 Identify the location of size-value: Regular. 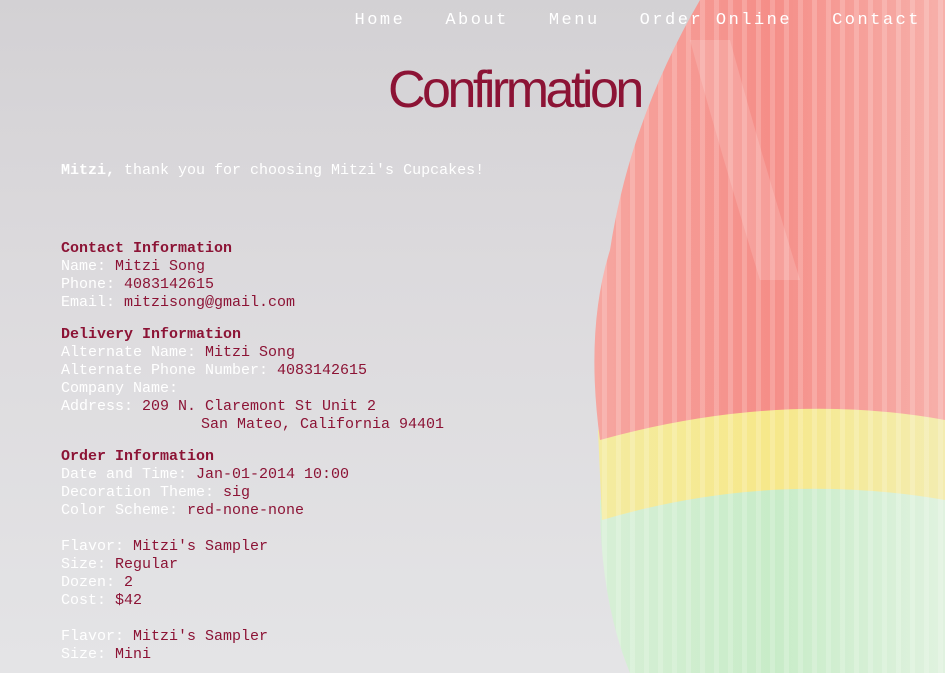
(147, 564).